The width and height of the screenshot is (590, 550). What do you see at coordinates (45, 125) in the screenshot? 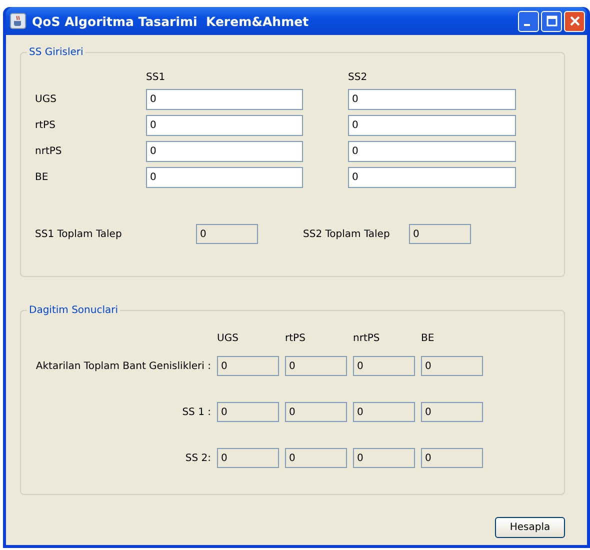
I see `row-label: rtPS` at bounding box center [45, 125].